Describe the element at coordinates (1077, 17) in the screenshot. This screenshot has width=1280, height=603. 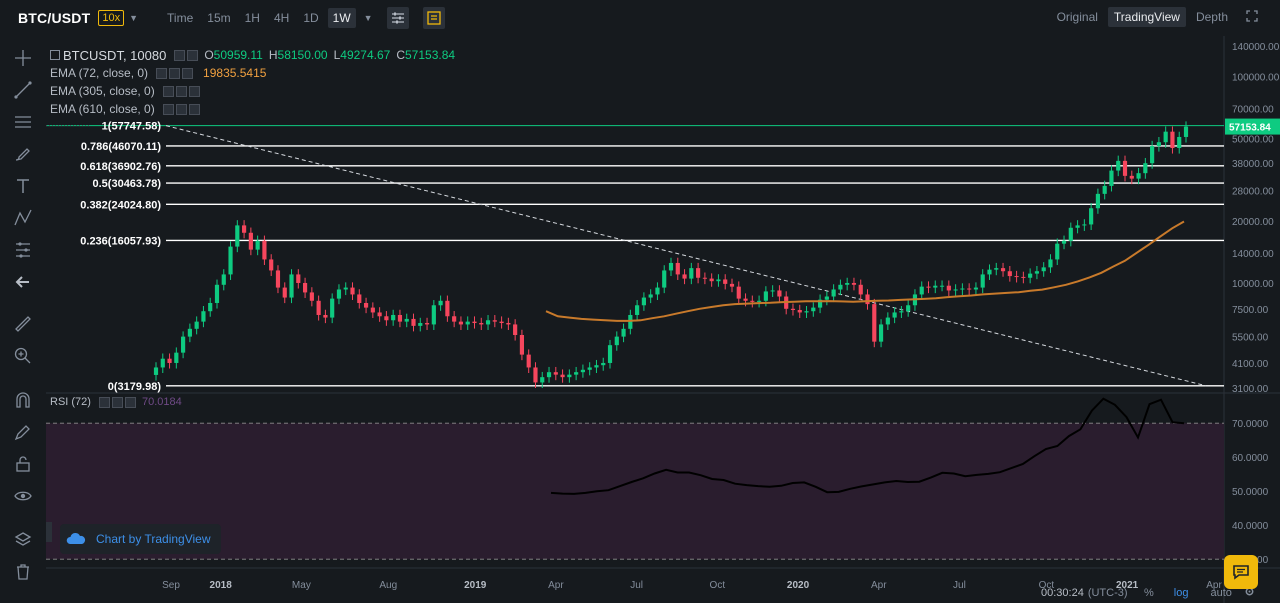
I see `view-original: Original` at that location.